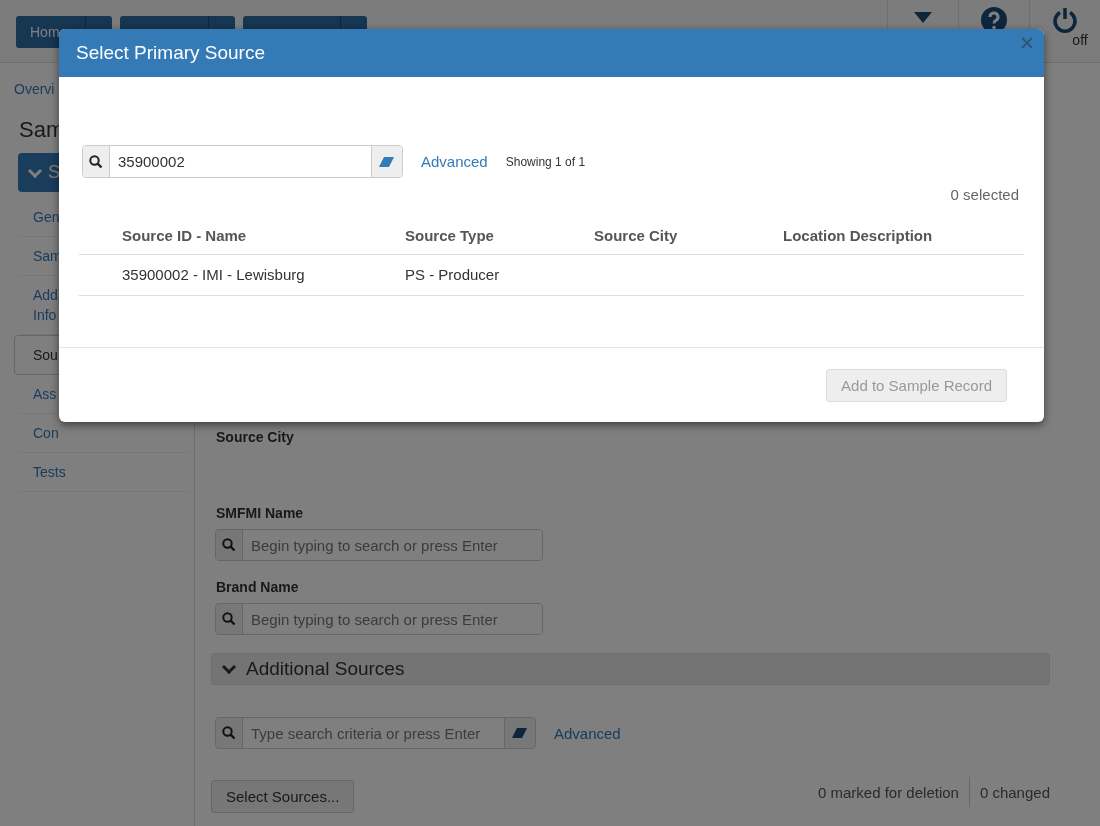 The image size is (1100, 826). I want to click on modal-title: Select Primary Source, so click(170, 53).